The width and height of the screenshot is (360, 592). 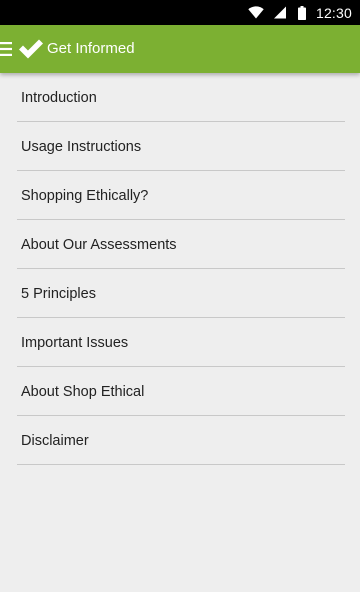 I want to click on menu-item-label: Disclaimer, so click(x=55, y=441).